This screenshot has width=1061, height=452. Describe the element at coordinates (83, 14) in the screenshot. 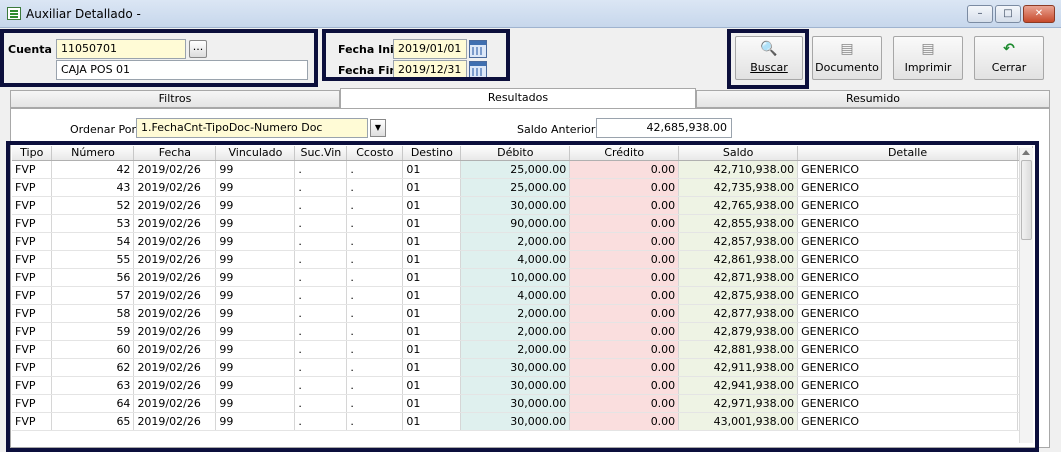

I see `window-title: Auxiliar Detallado -` at that location.